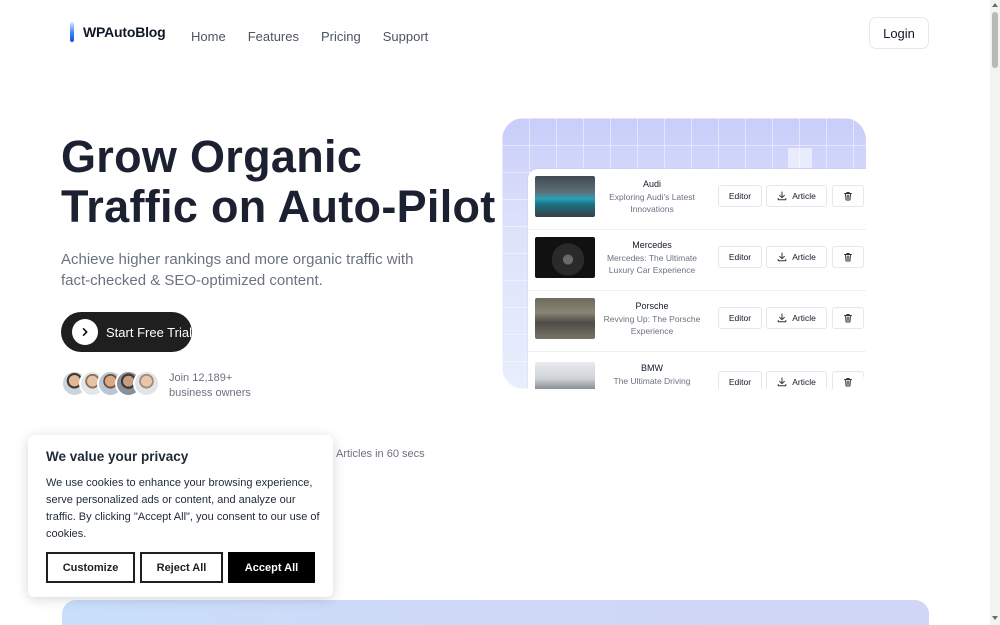 This screenshot has width=1000, height=625. I want to click on row-brand: BMW, so click(652, 368).